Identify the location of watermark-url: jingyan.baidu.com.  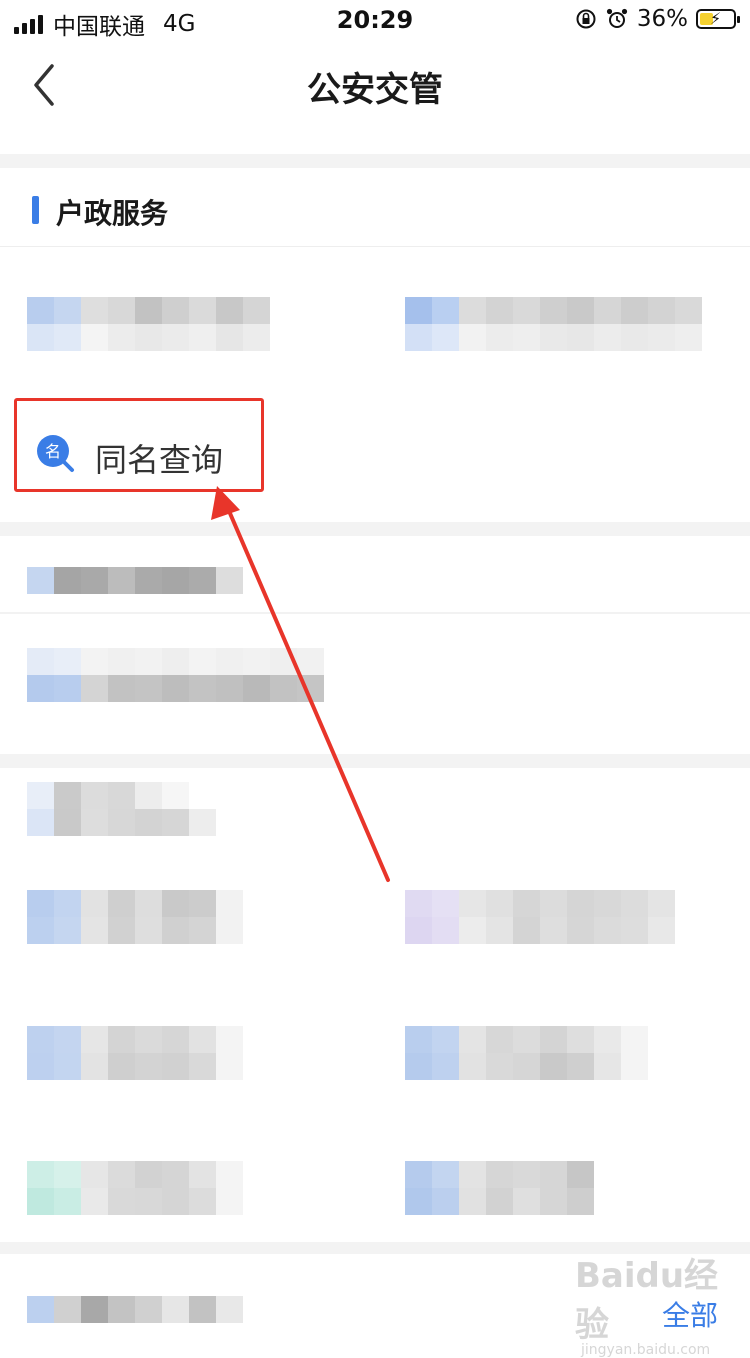
(646, 1350).